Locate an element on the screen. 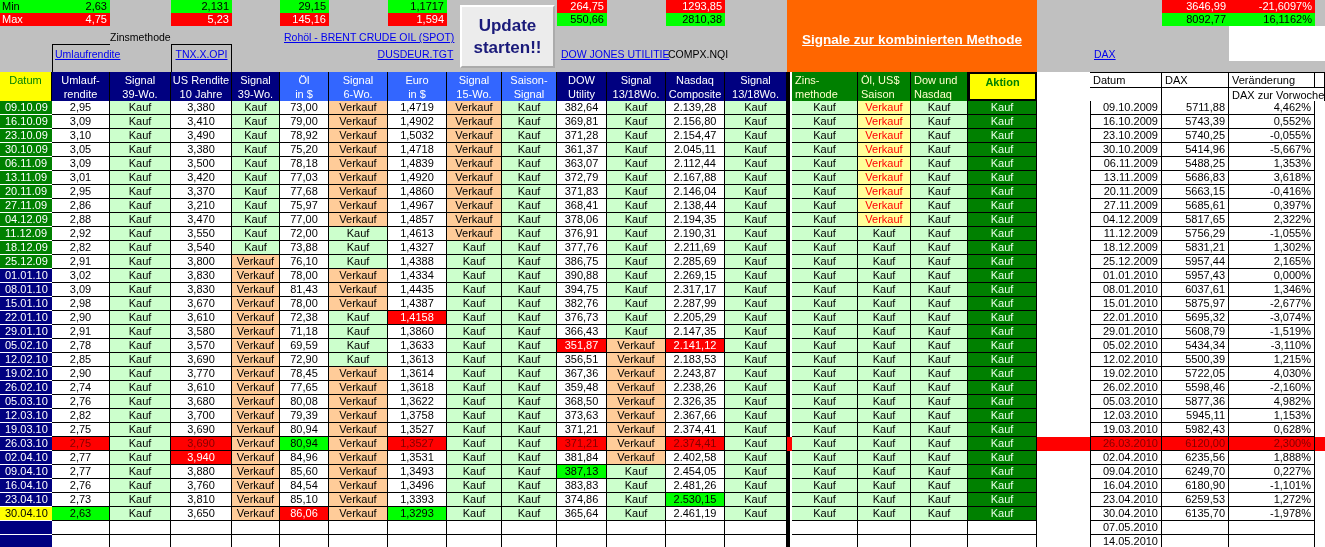 This screenshot has height=547, width=1325. table-cell: 368,50 is located at coordinates (582, 402).